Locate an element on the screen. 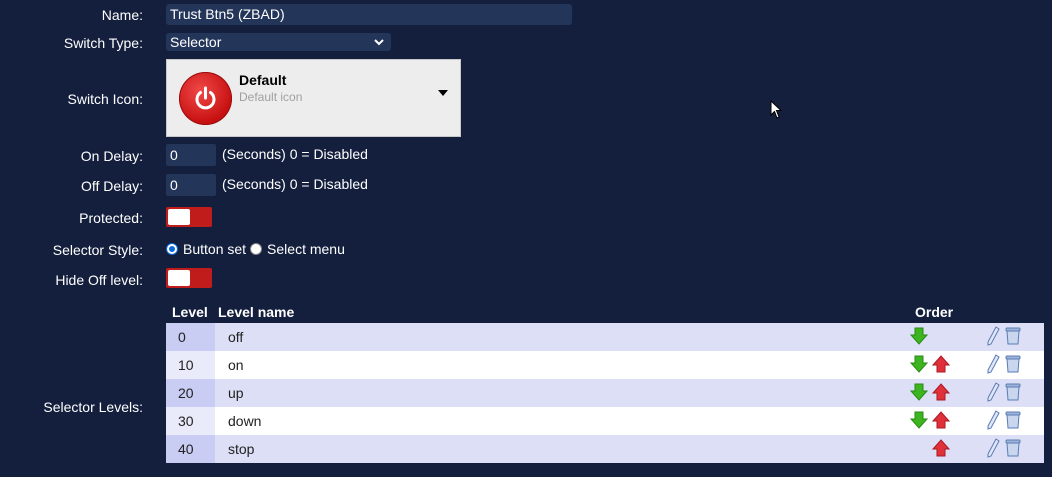 This screenshot has width=1052, height=477. hide-off-toggle is located at coordinates (189, 278).